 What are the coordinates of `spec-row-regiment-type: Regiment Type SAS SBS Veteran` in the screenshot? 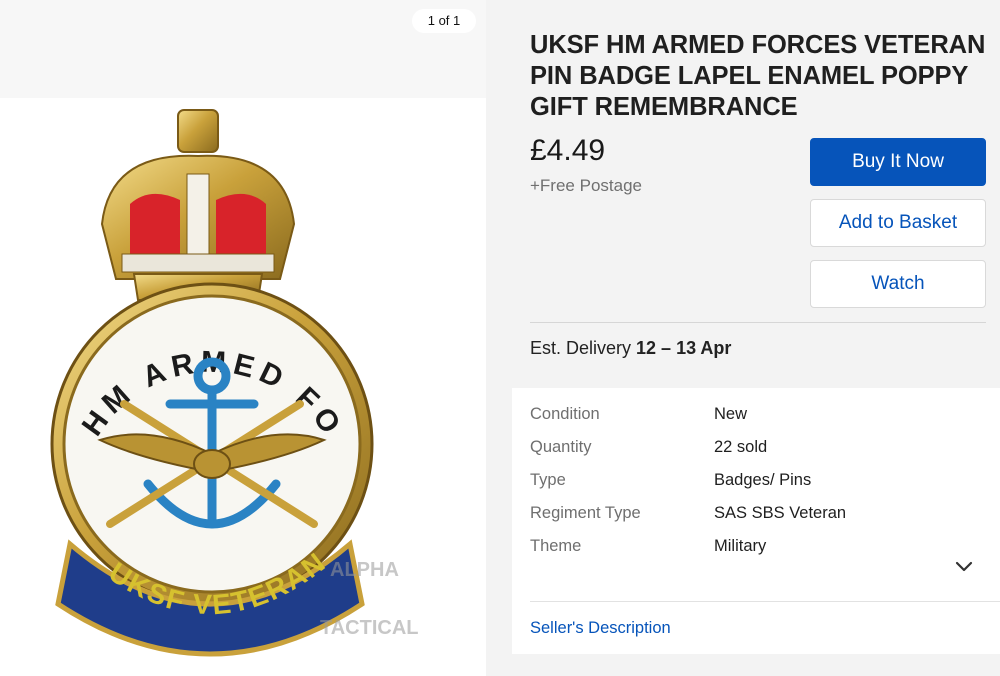 It's located at (760, 515).